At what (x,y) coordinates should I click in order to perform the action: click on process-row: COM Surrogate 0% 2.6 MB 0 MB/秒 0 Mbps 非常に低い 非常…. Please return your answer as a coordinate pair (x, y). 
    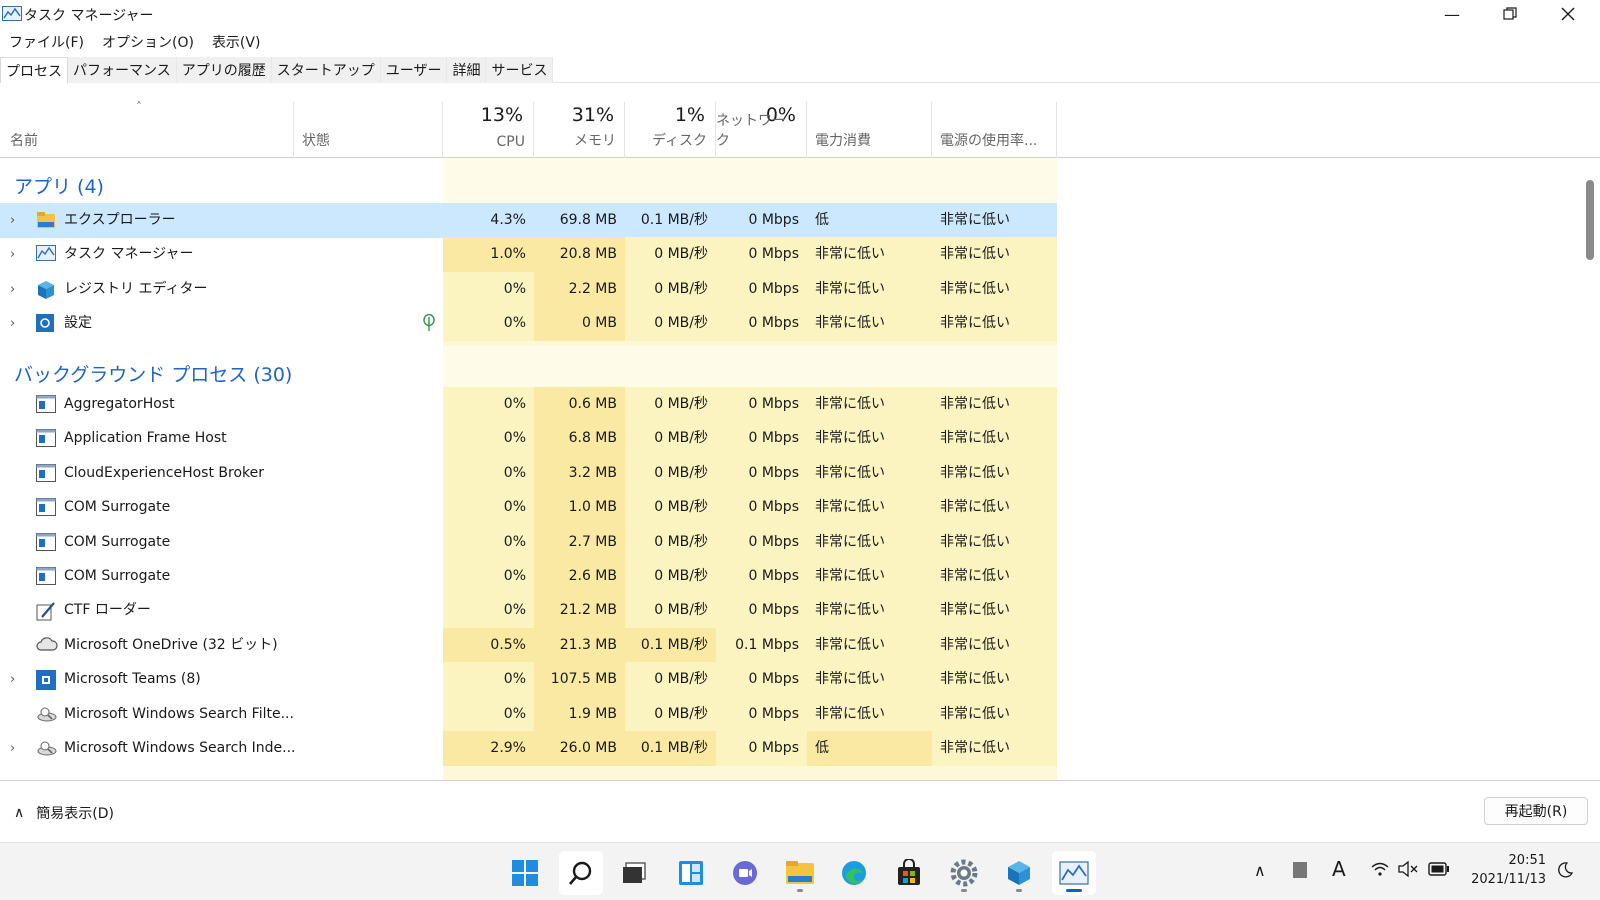
    Looking at the image, I should click on (791, 576).